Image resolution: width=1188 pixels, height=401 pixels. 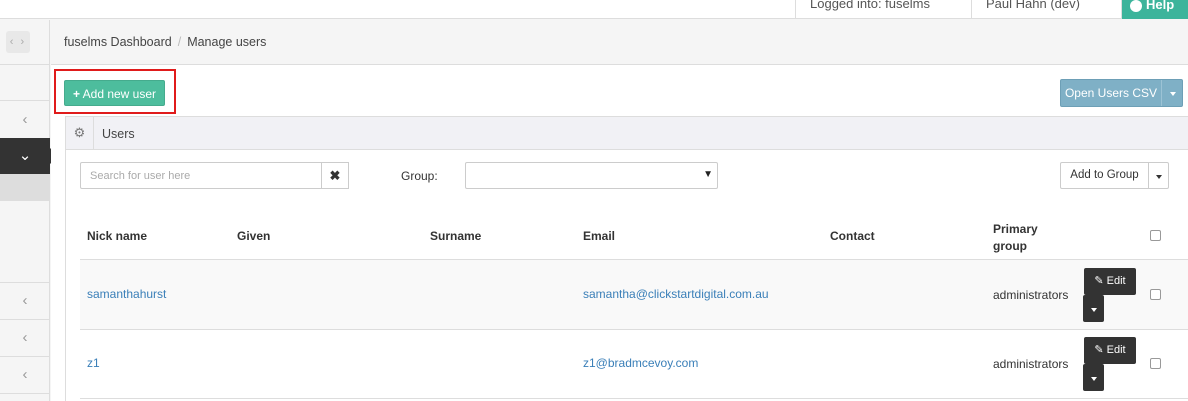 I want to click on select-caret-icon: ▼, so click(x=708, y=174).